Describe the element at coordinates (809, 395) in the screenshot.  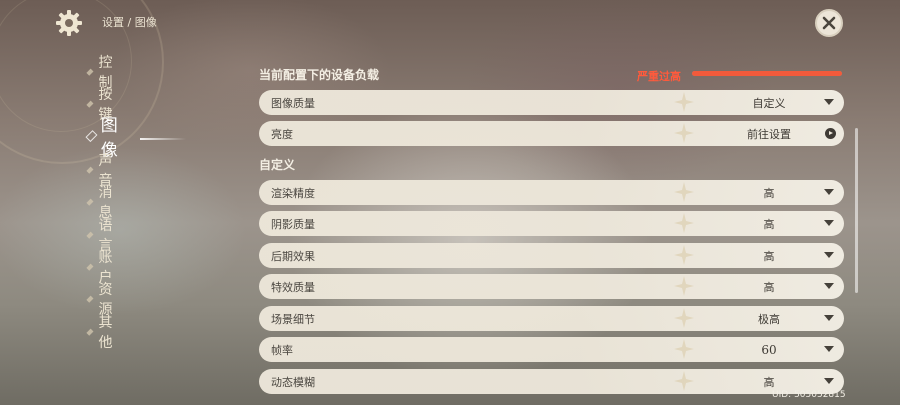
I see `uid-label: UID: 505052815` at that location.